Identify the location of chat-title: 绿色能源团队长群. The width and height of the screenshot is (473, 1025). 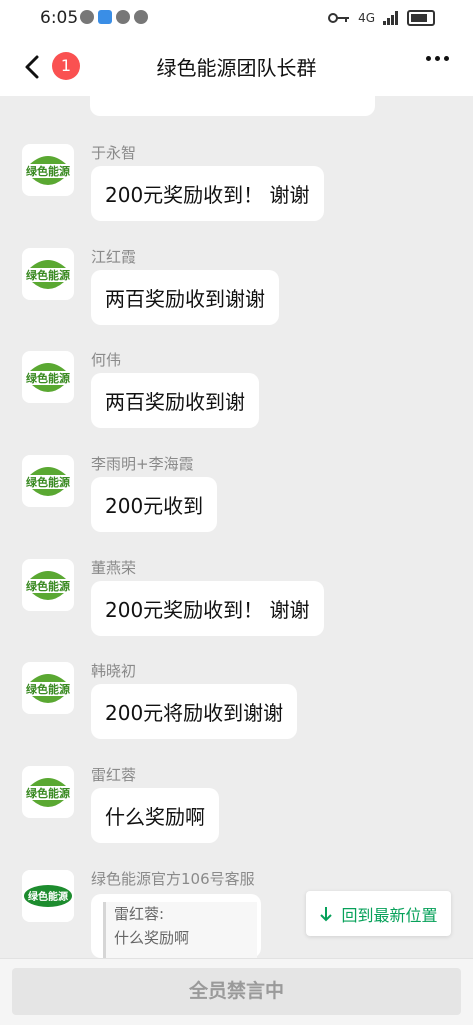
(236, 68).